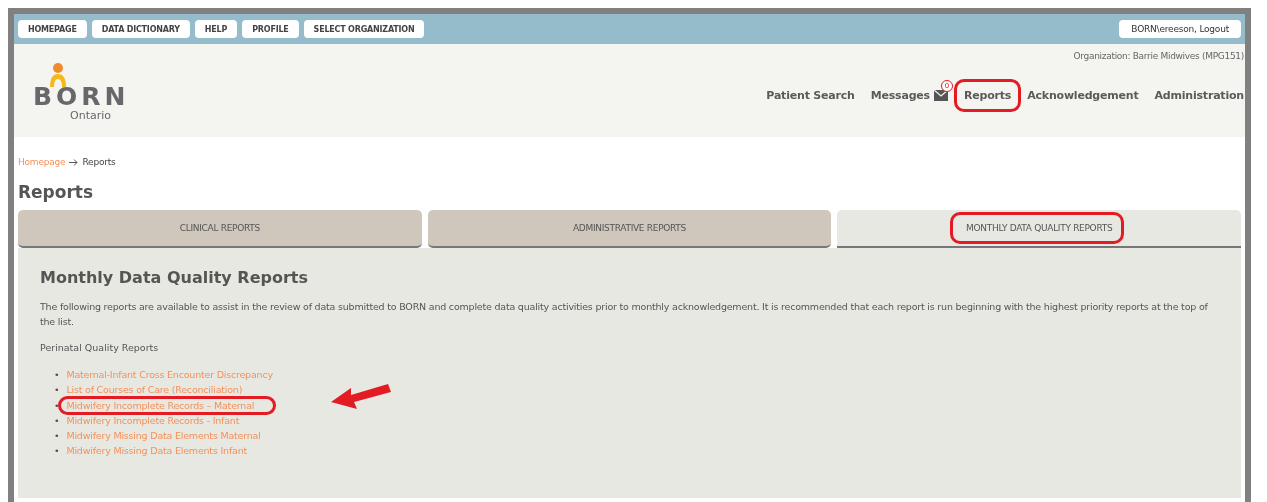 The image size is (1267, 502). I want to click on nav-button: PROFILE, so click(270, 29).